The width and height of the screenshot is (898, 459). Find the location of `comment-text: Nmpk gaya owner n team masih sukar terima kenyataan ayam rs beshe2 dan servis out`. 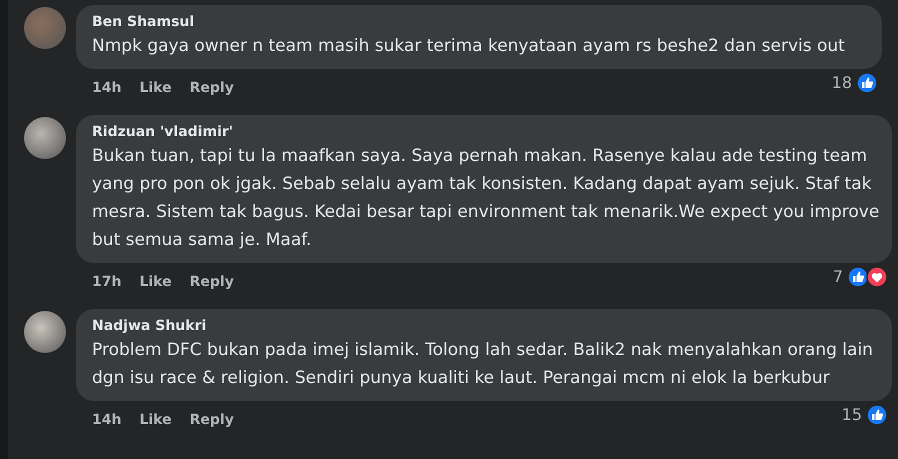

comment-text: Nmpk gaya owner n team masih sukar terima kenyataan ayam rs beshe2 dan servis out is located at coordinates (469, 46).